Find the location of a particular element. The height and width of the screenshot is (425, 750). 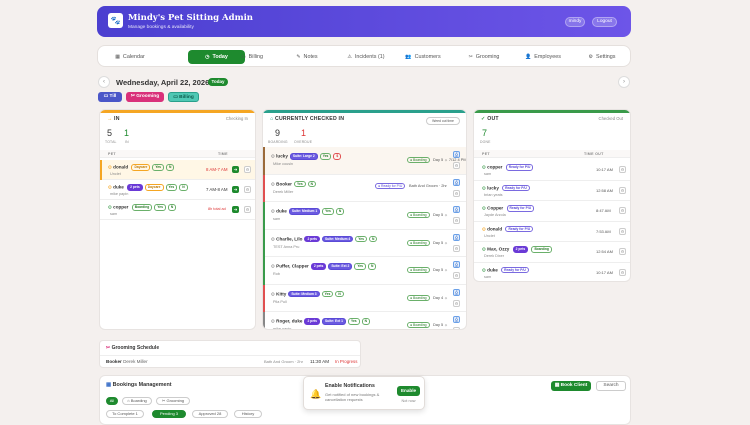

pet-name: ⊙ lucky Suite: Large 2 Yes $ is located at coordinates (306, 156).